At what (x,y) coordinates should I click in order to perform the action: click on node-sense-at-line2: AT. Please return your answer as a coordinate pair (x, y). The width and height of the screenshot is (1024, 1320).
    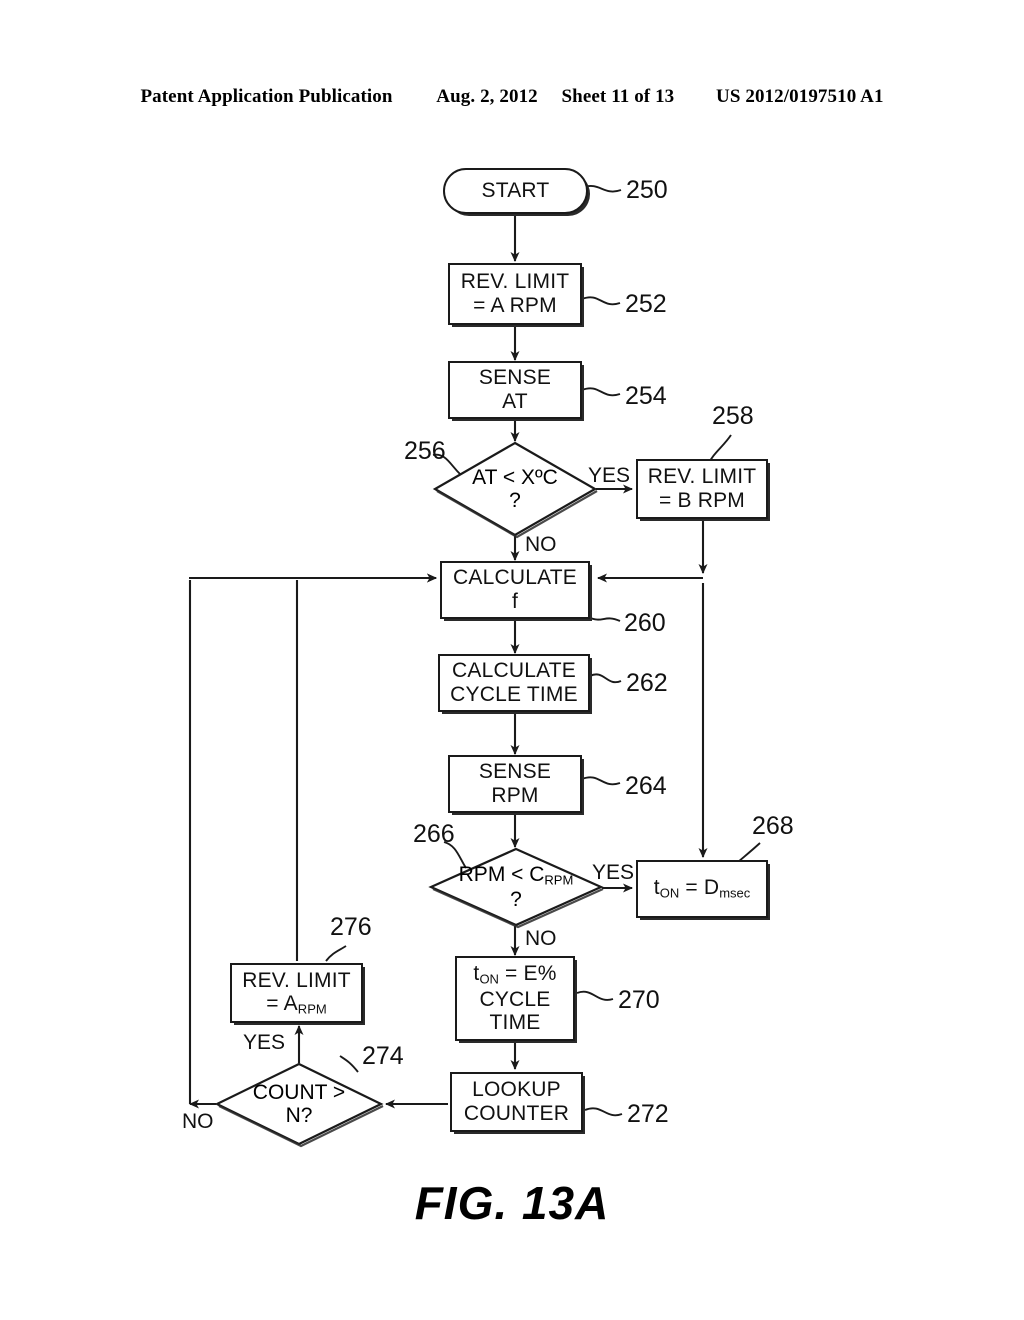
    Looking at the image, I should click on (515, 401).